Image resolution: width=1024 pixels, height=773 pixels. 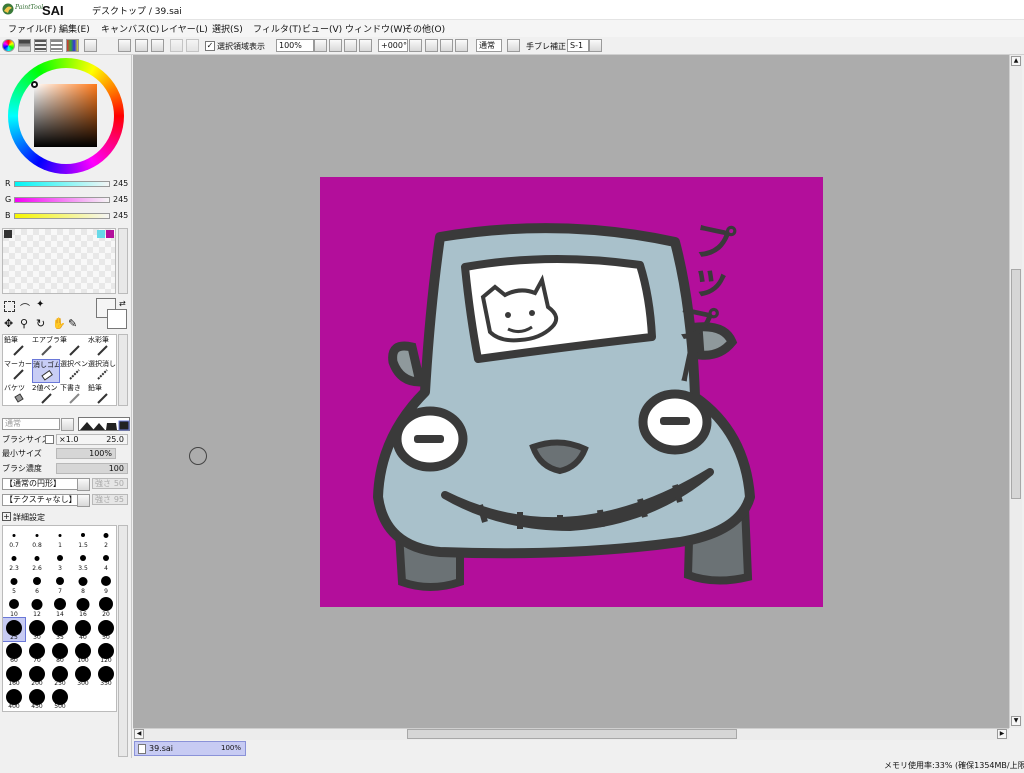 What do you see at coordinates (102, 395) in the screenshot?
I see `tool-pencil-2: 鉛筆` at bounding box center [102, 395].